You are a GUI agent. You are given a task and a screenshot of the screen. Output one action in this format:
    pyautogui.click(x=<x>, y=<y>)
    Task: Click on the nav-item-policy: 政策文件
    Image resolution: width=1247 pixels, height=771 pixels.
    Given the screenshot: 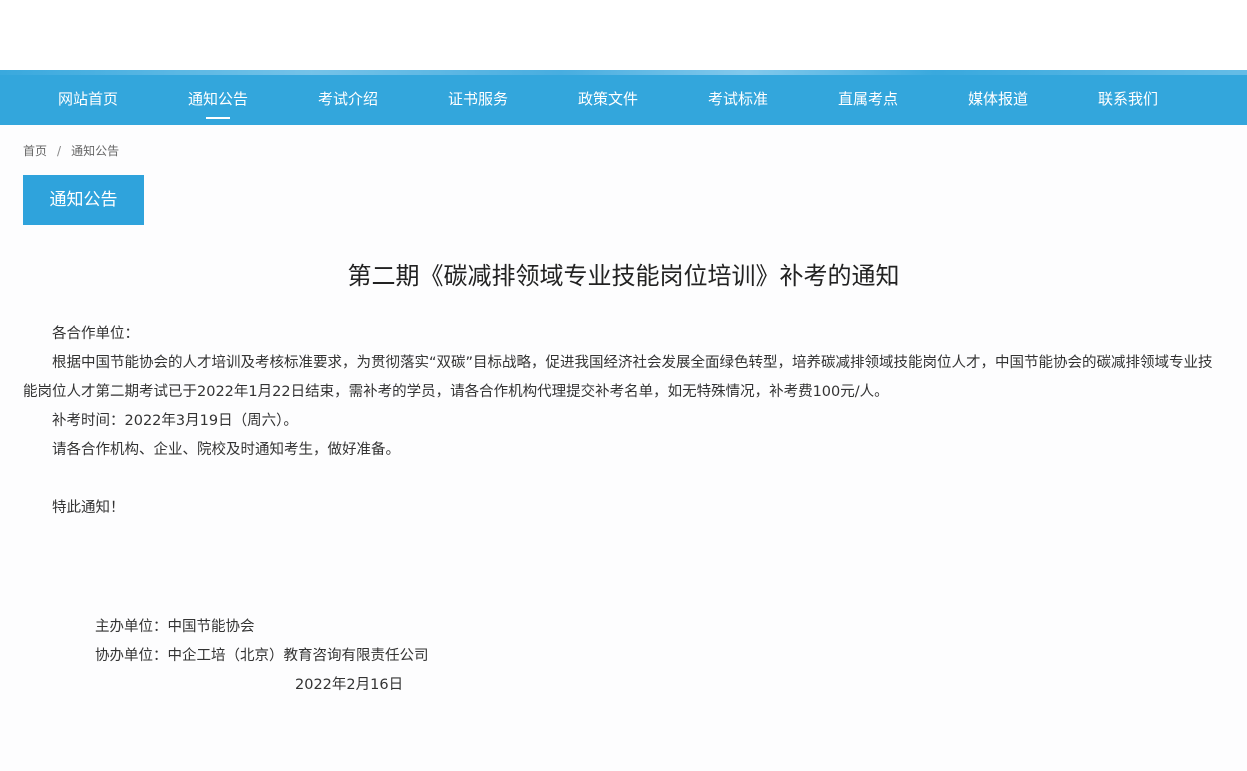 What is the action you would take?
    pyautogui.click(x=608, y=97)
    